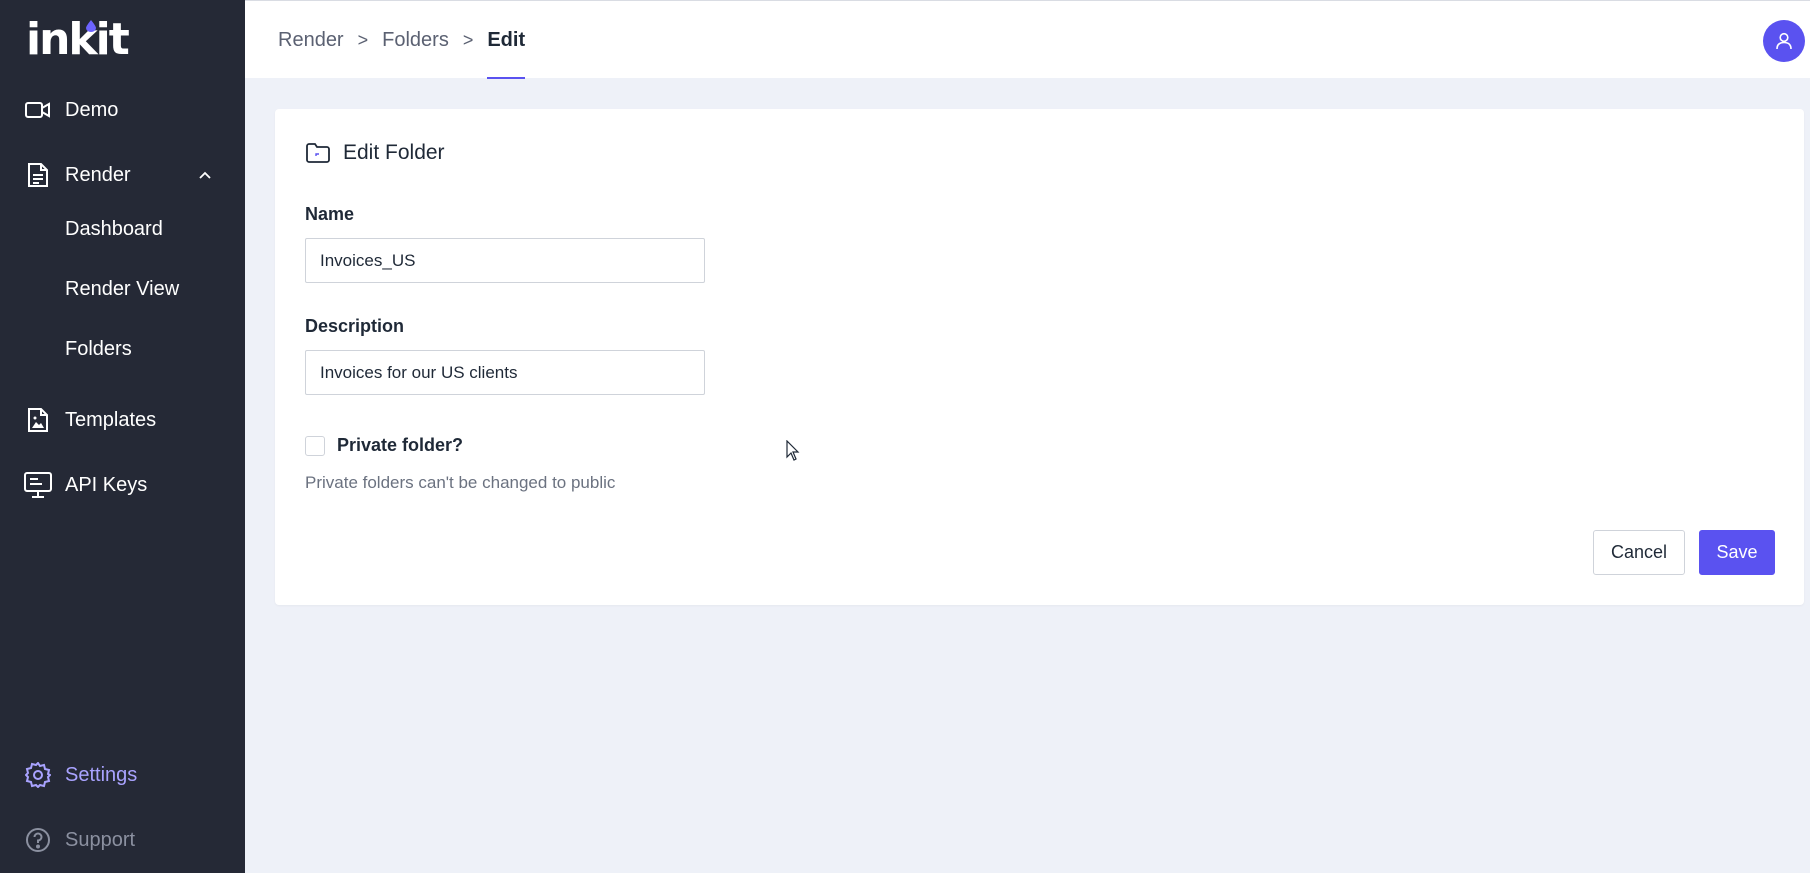  I want to click on card-title-text: Edit Folder, so click(394, 152).